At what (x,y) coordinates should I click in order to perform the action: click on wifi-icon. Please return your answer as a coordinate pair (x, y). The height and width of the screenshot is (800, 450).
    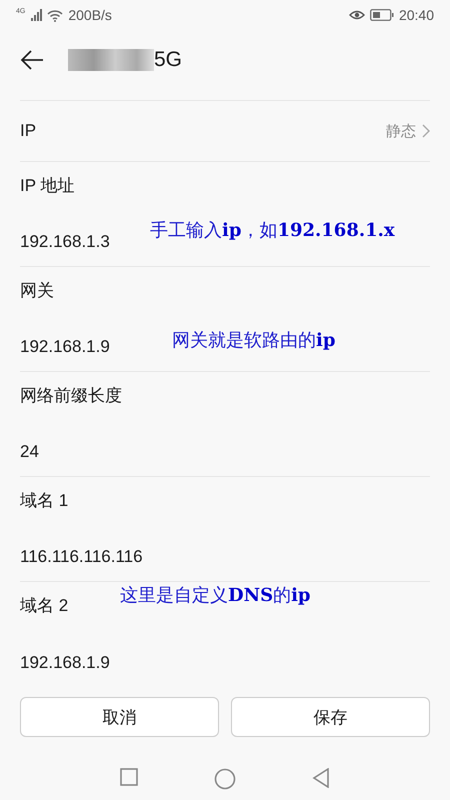
    Looking at the image, I should click on (55, 15).